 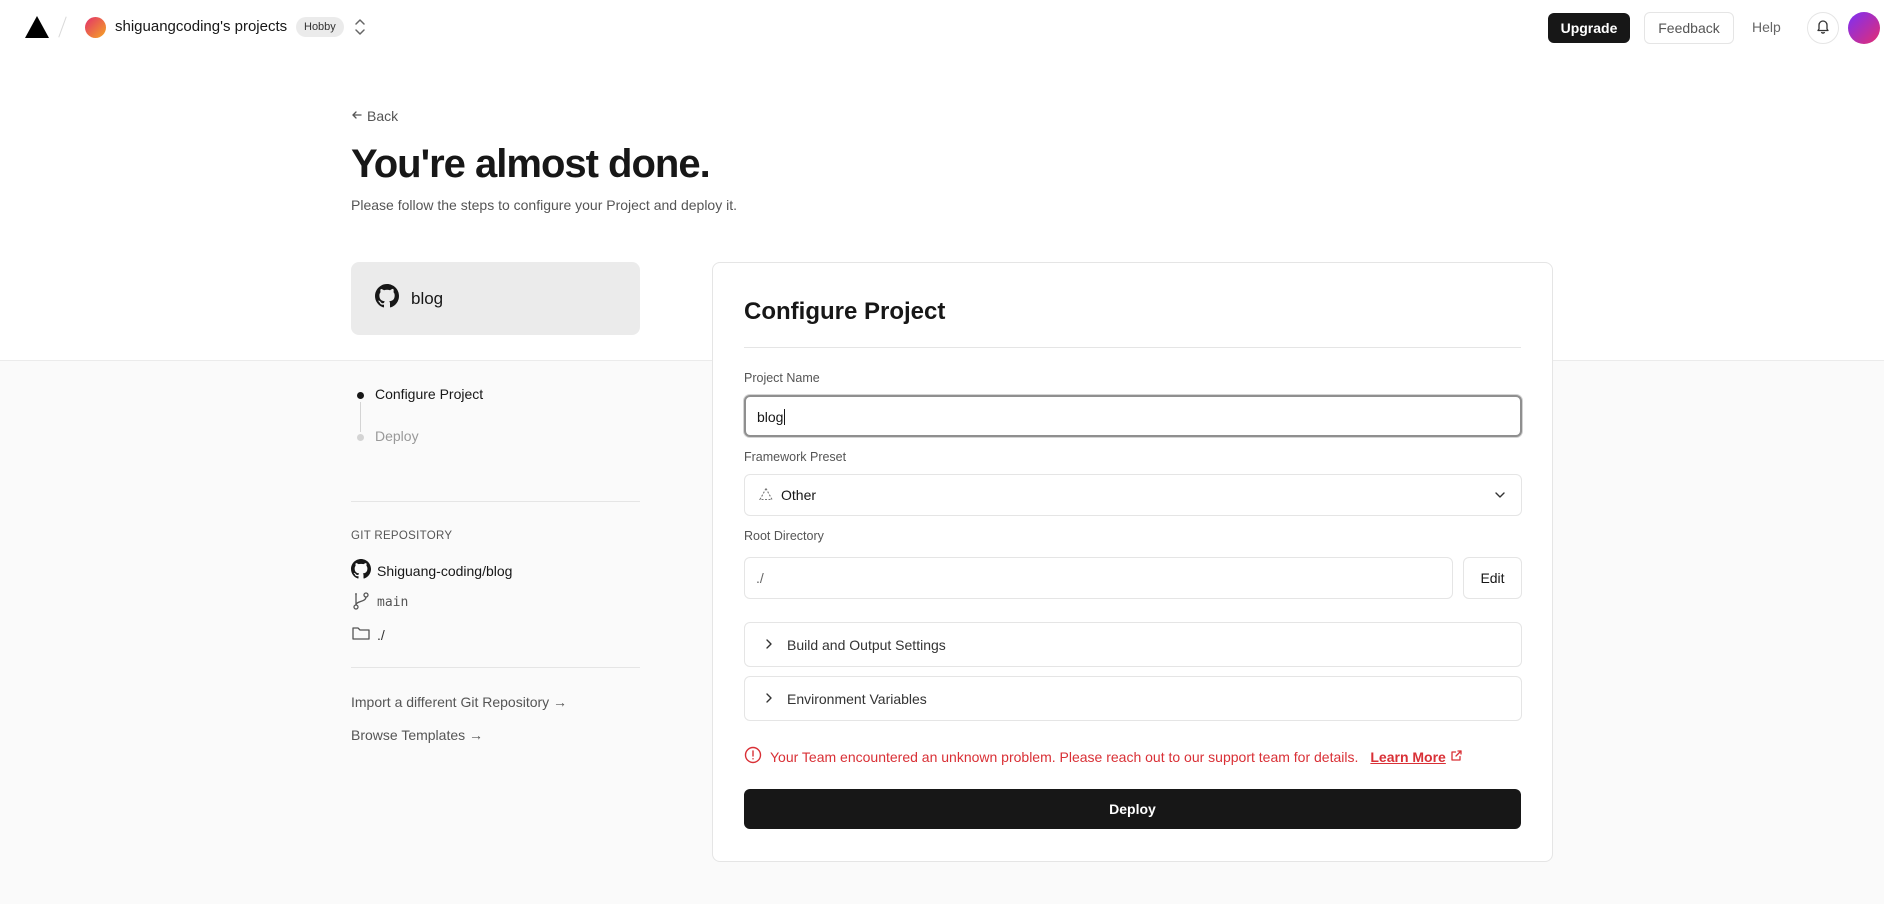 I want to click on git-directory-row: ./, so click(x=368, y=634).